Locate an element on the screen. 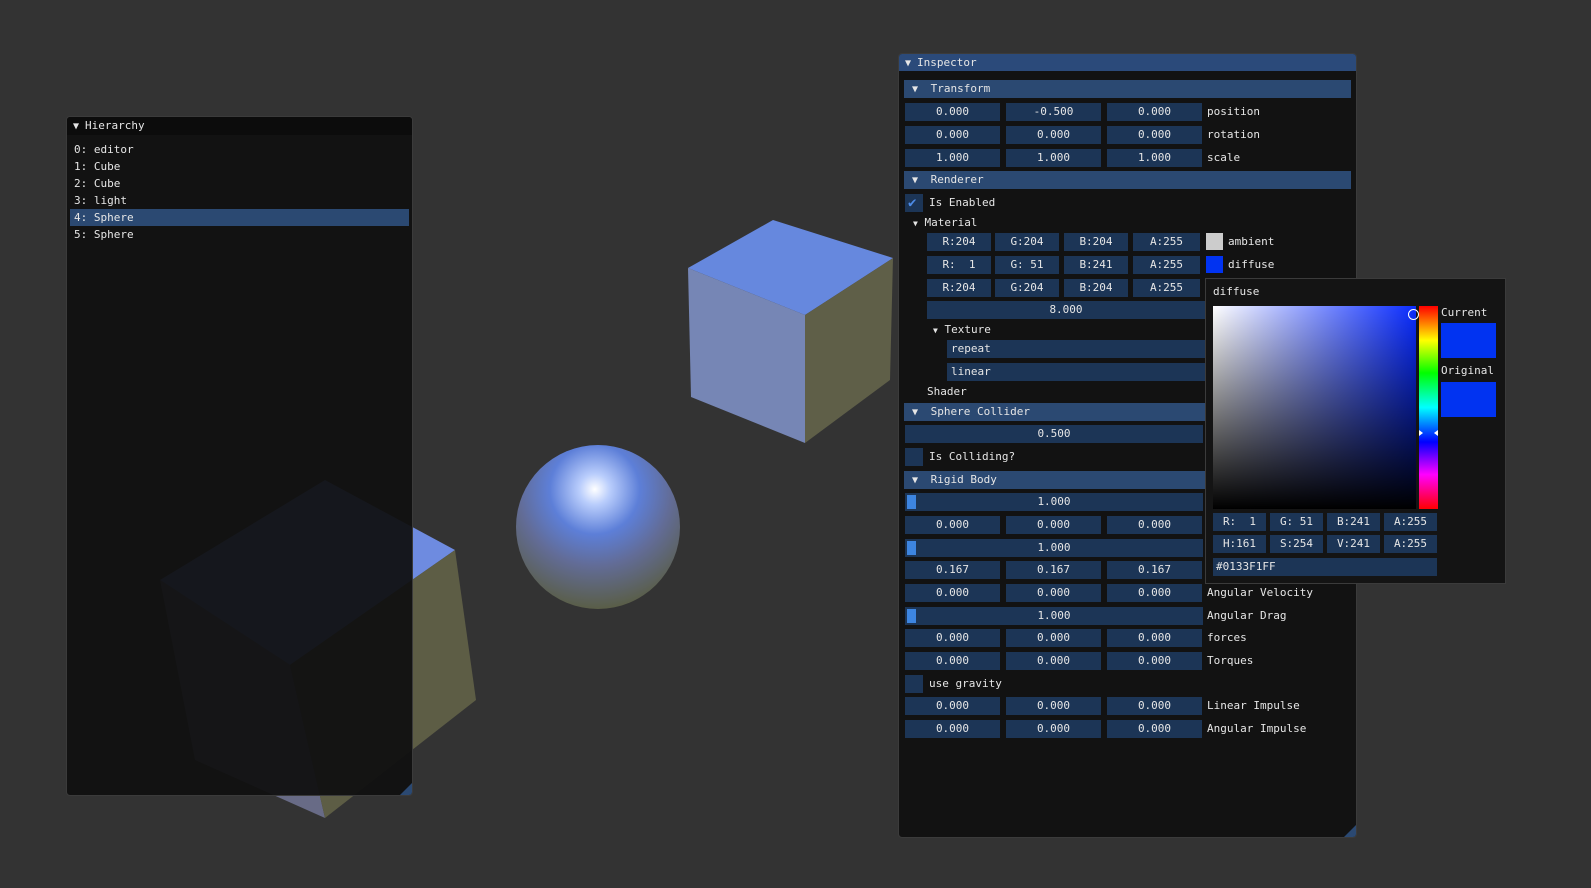 The width and height of the screenshot is (1591, 888). diffuse-b-field: B:241 is located at coordinates (1096, 265).